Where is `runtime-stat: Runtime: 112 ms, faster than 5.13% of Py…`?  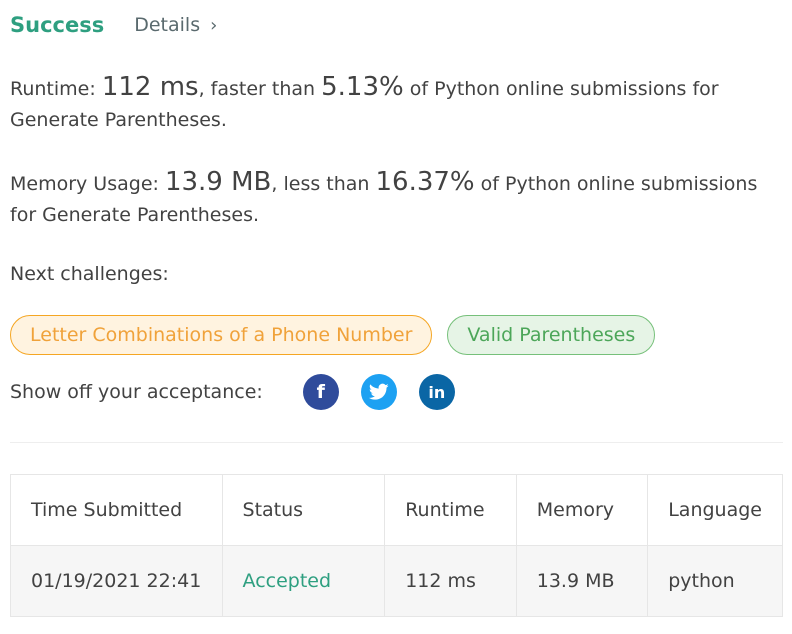 runtime-stat: Runtime: 112 ms, faster than 5.13% of Py… is located at coordinates (395, 104).